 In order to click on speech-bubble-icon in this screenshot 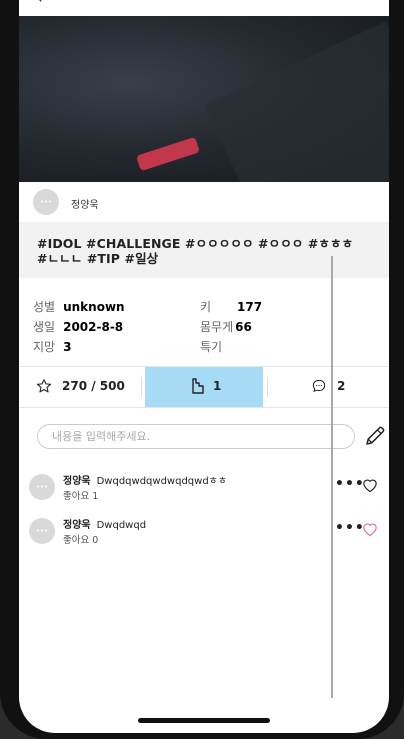, I will do `click(319, 385)`.